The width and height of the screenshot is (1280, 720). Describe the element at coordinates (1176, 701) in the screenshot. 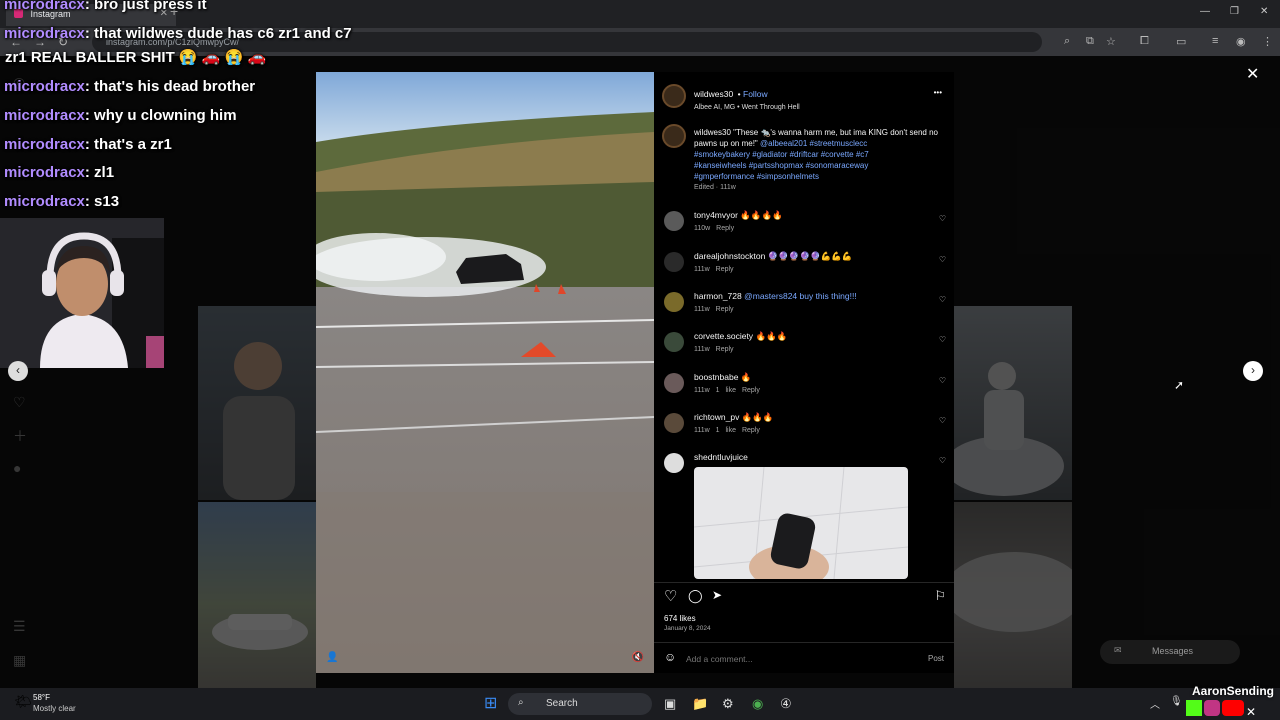

I see `mic-icon: 🎙` at that location.